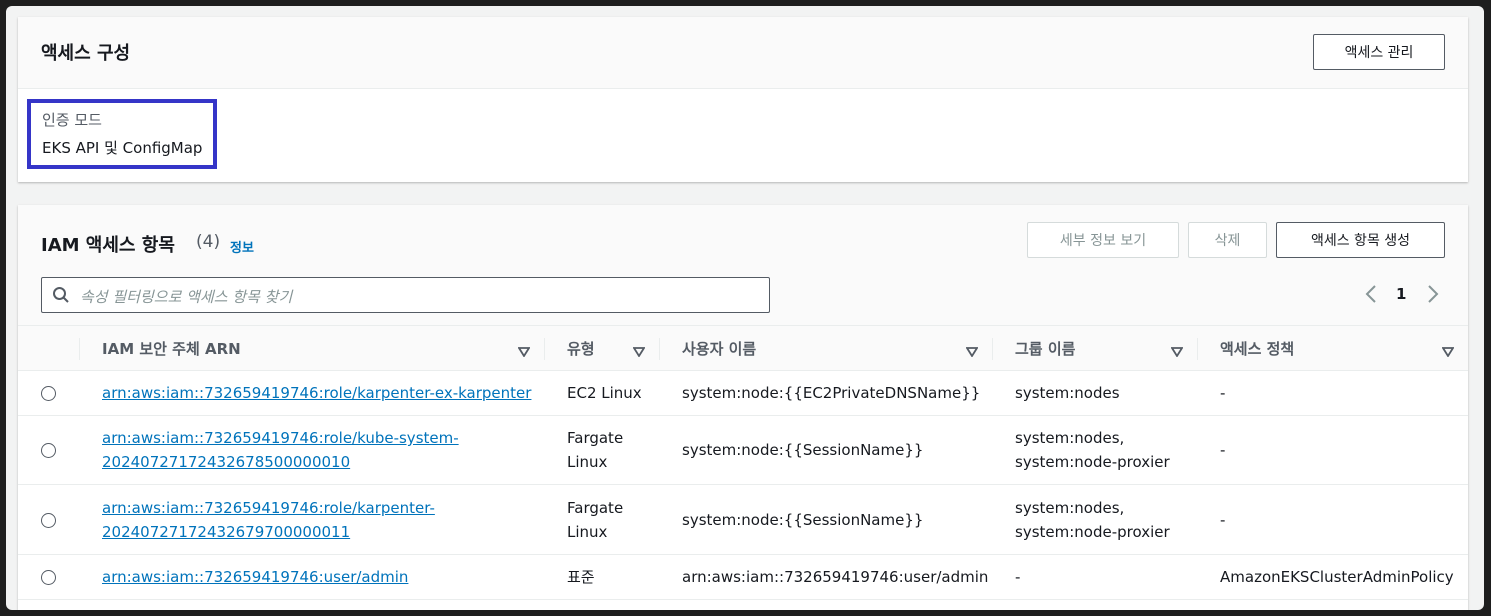  Describe the element at coordinates (601, 393) in the screenshot. I see `type-cell: EC2 Linux` at that location.